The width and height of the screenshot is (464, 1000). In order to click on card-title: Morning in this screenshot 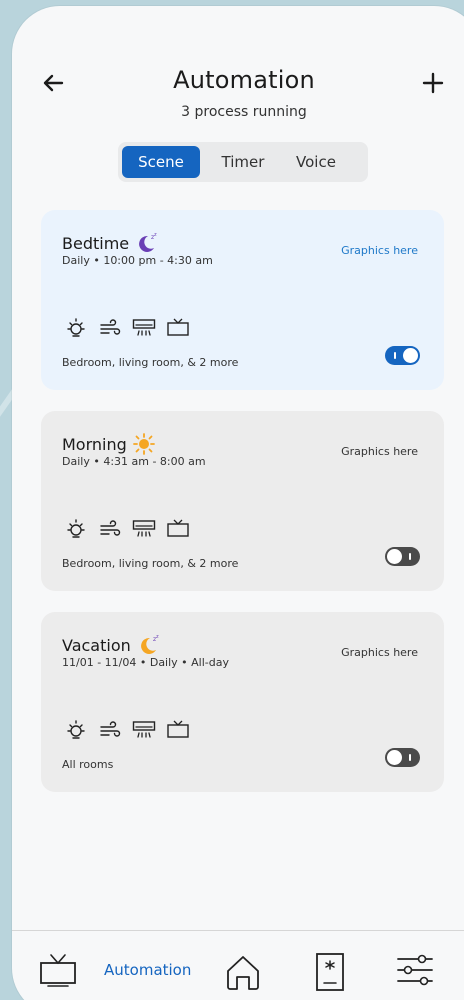, I will do `click(94, 444)`.